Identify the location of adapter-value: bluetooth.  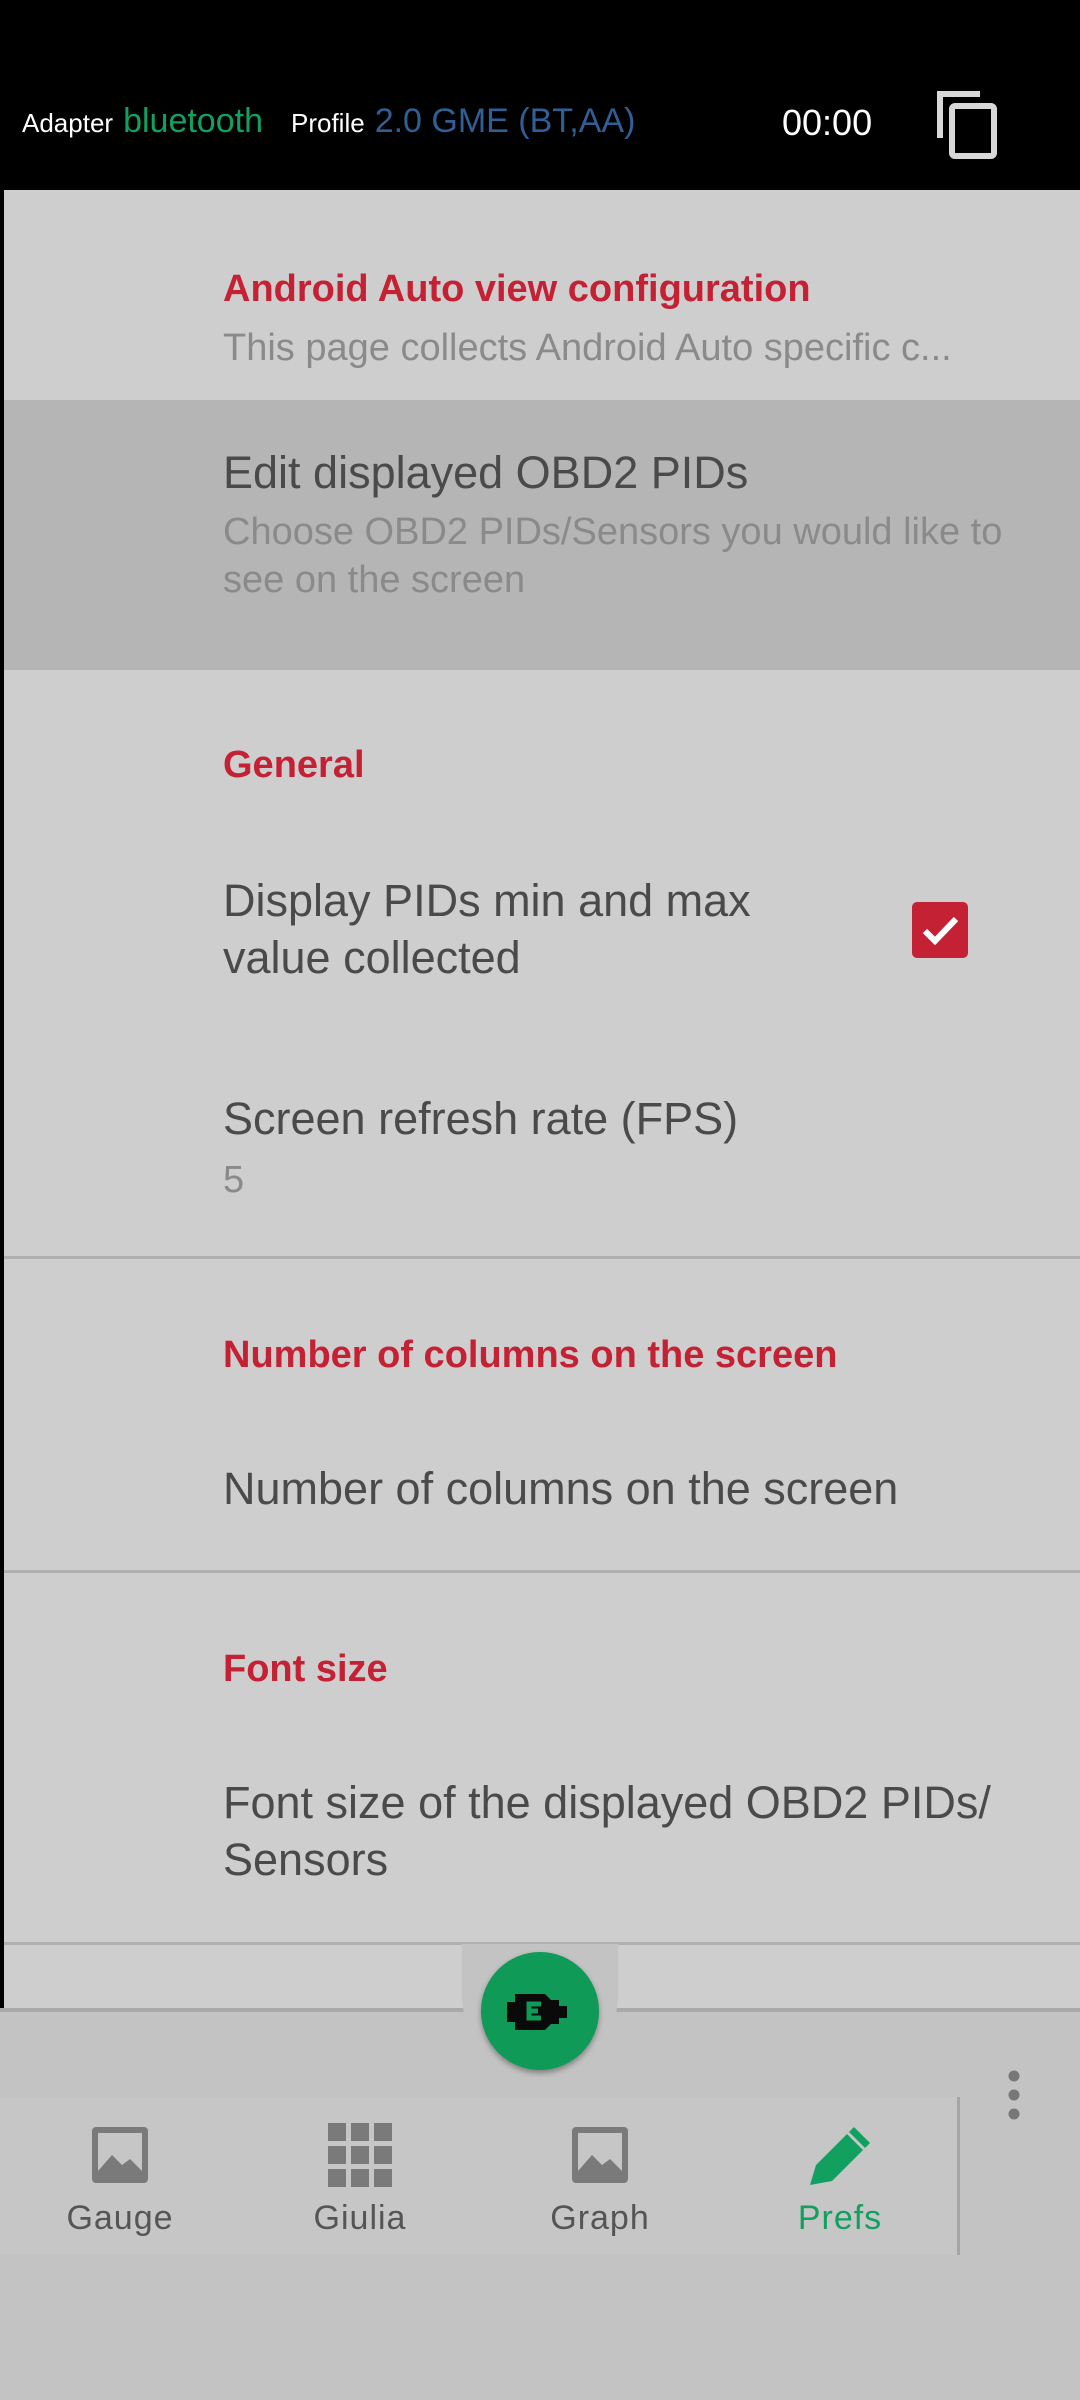
(193, 121).